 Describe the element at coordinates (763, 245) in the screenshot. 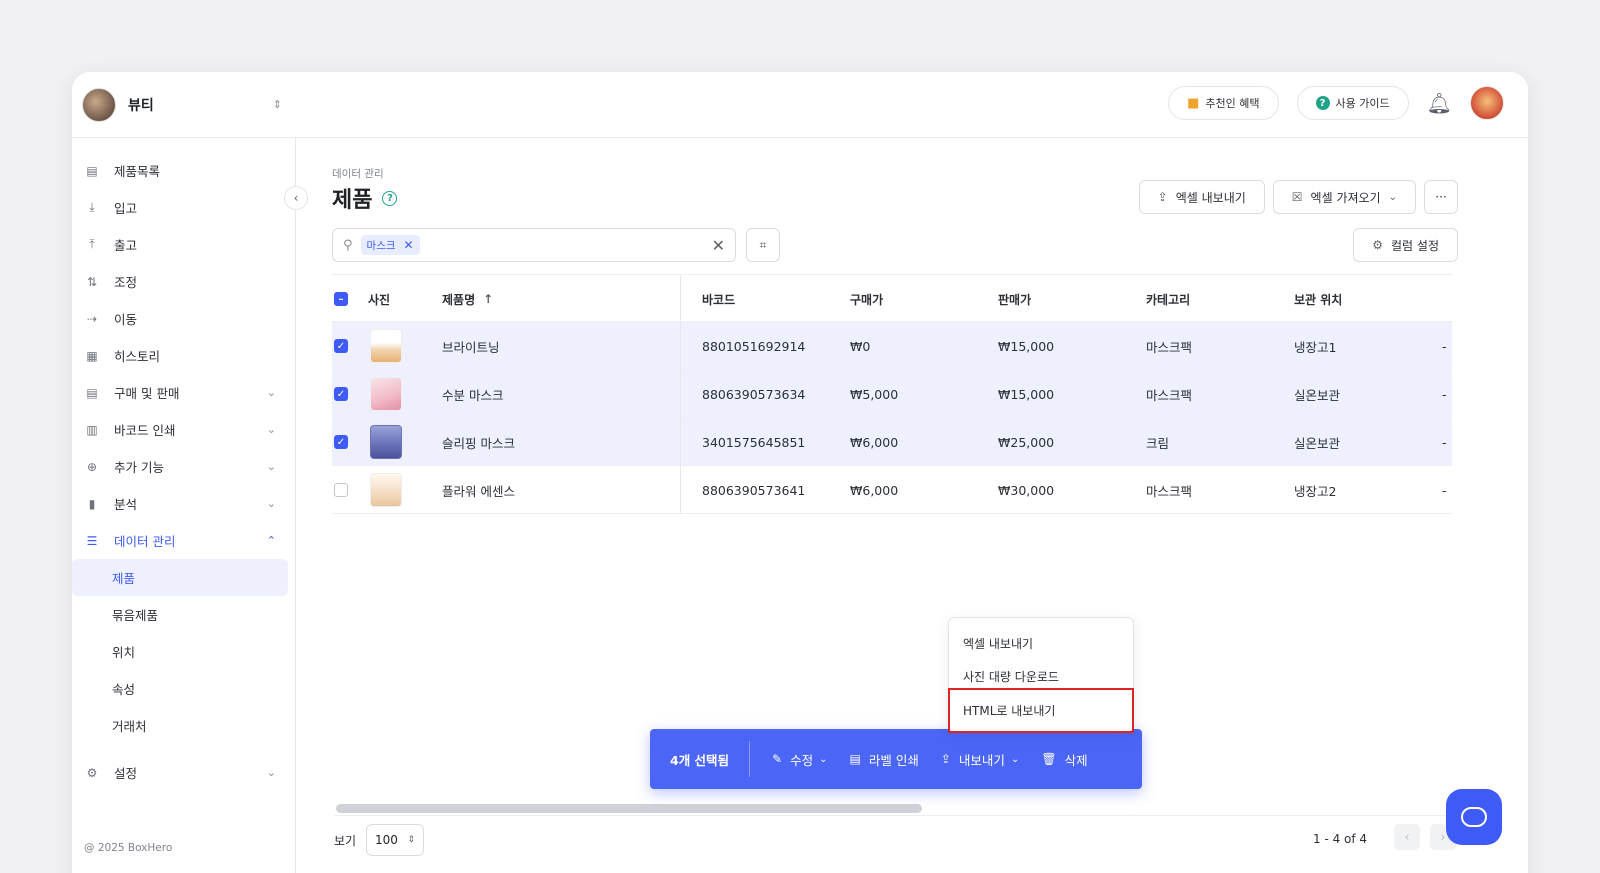

I see `barcode-scan-button: ⌗` at that location.